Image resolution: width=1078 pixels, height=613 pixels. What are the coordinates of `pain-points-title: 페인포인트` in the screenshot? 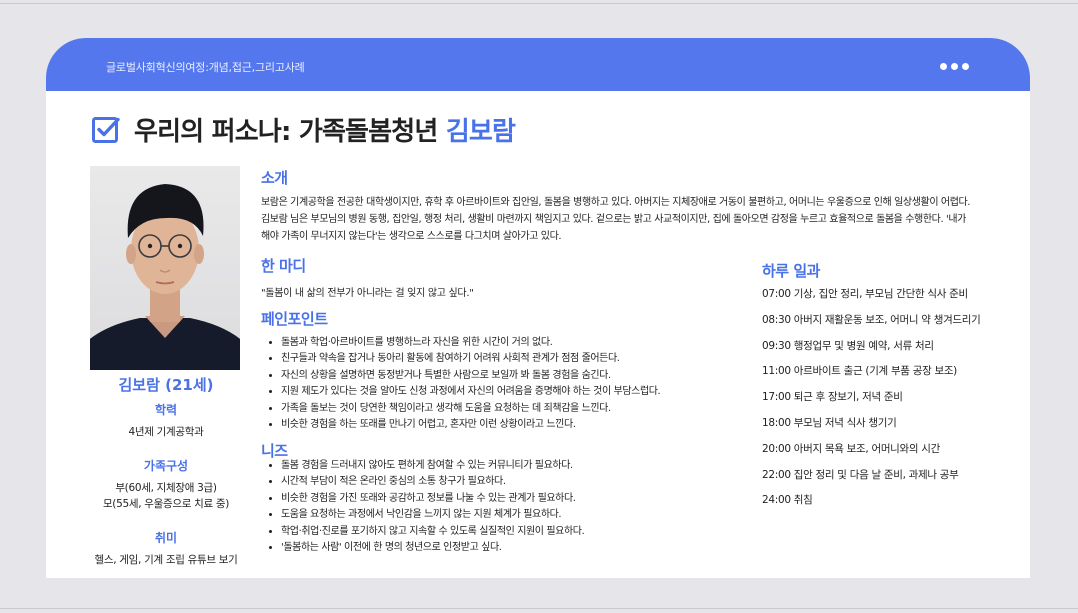 It's located at (294, 319).